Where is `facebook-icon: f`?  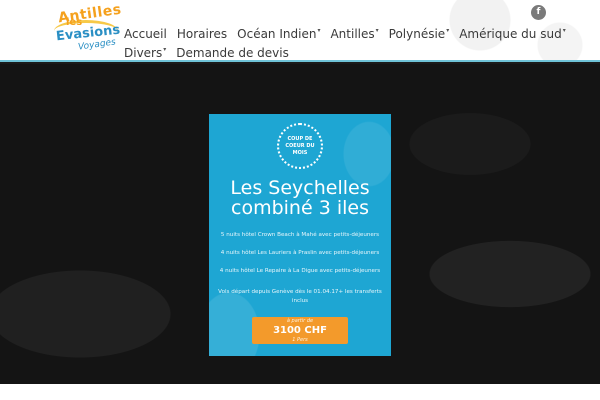
facebook-icon: f is located at coordinates (538, 12).